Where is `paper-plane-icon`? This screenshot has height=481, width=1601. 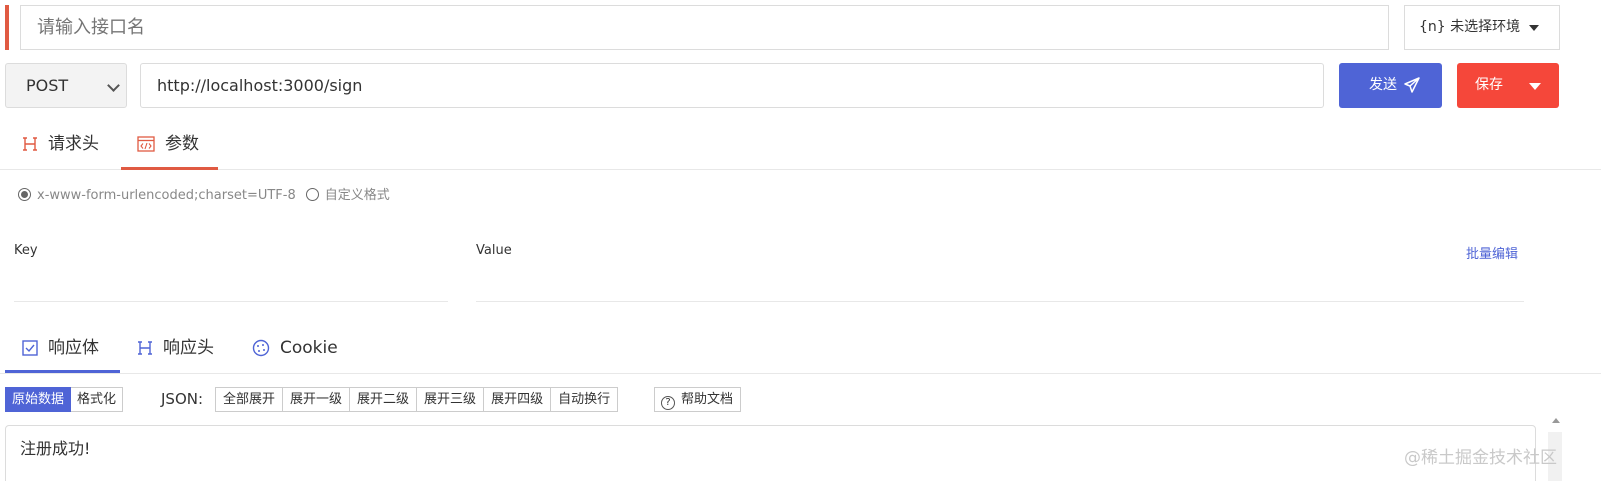
paper-plane-icon is located at coordinates (1412, 85).